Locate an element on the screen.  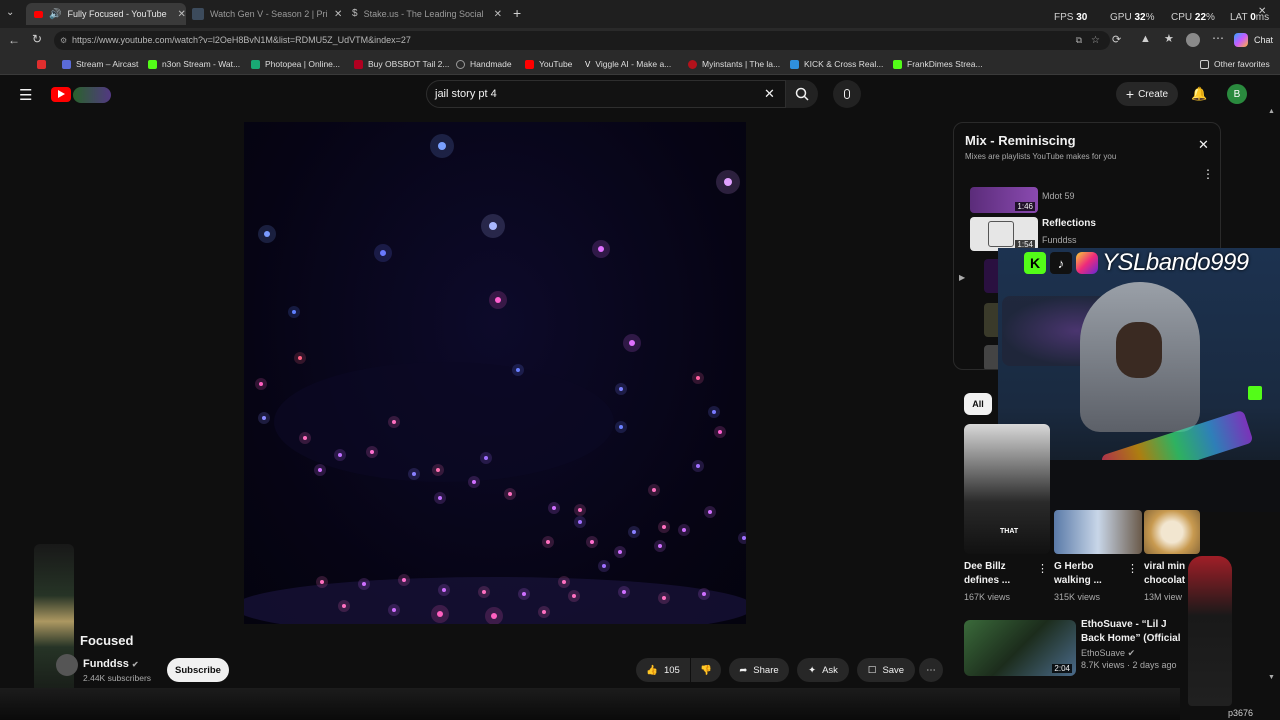
photopea-favicon-icon is located at coordinates (255, 64).